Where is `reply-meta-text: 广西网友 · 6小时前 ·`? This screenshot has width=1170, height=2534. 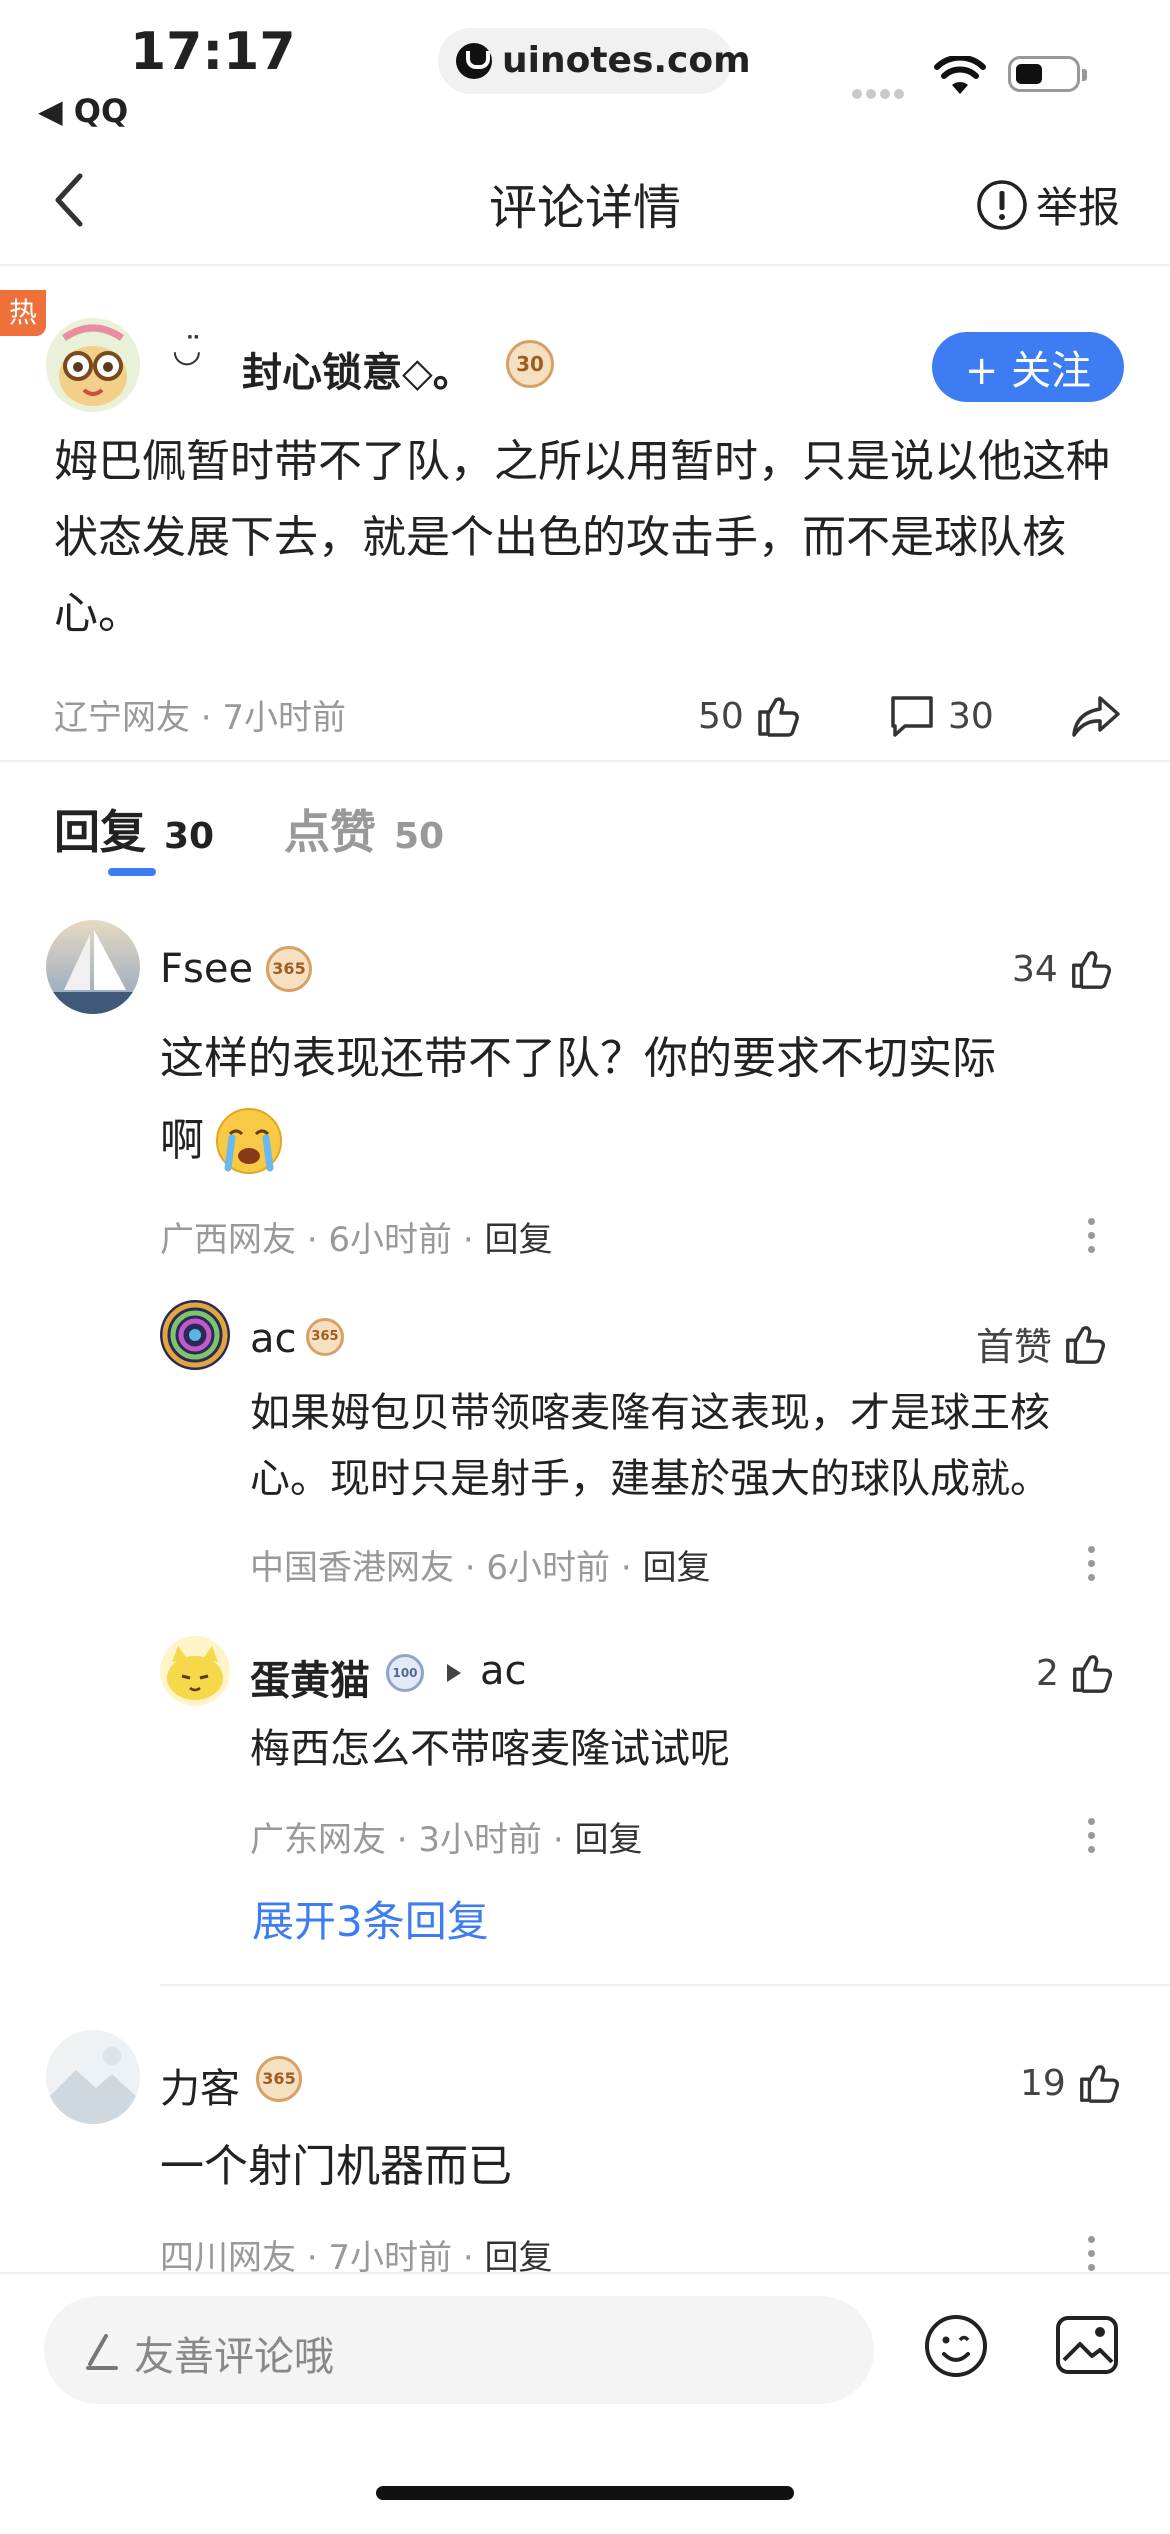 reply-meta-text: 广西网友 · 6小时前 · is located at coordinates (322, 1240).